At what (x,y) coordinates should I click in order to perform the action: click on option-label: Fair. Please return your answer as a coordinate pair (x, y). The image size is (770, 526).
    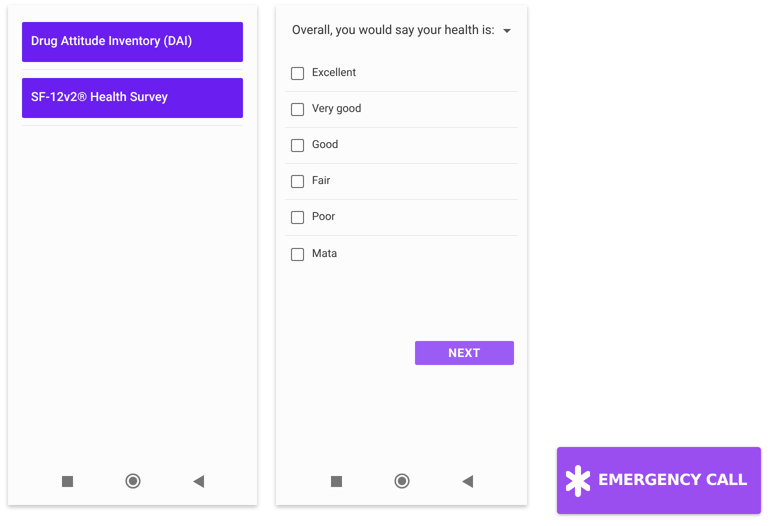
    Looking at the image, I should click on (321, 181).